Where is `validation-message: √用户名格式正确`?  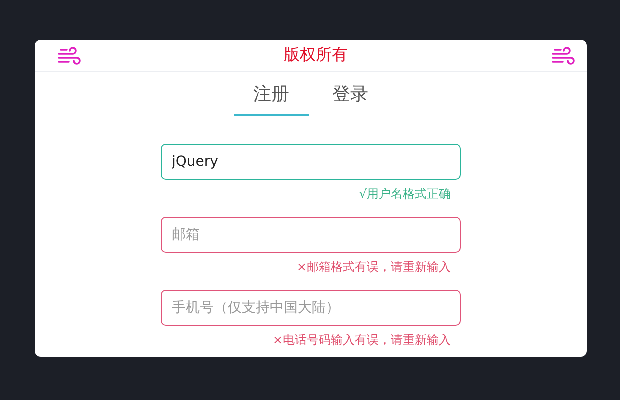
validation-message: √用户名格式正确 is located at coordinates (405, 194).